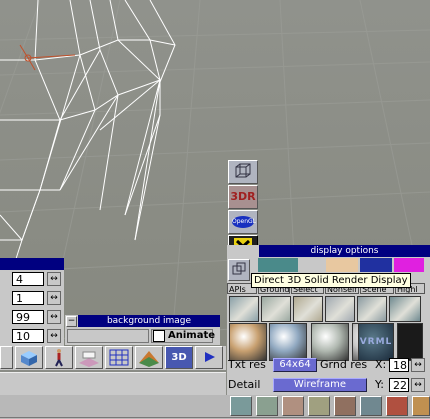  Describe the element at coordinates (376, 342) in the screenshot. I see `vrml-sphere: VRML` at that location.